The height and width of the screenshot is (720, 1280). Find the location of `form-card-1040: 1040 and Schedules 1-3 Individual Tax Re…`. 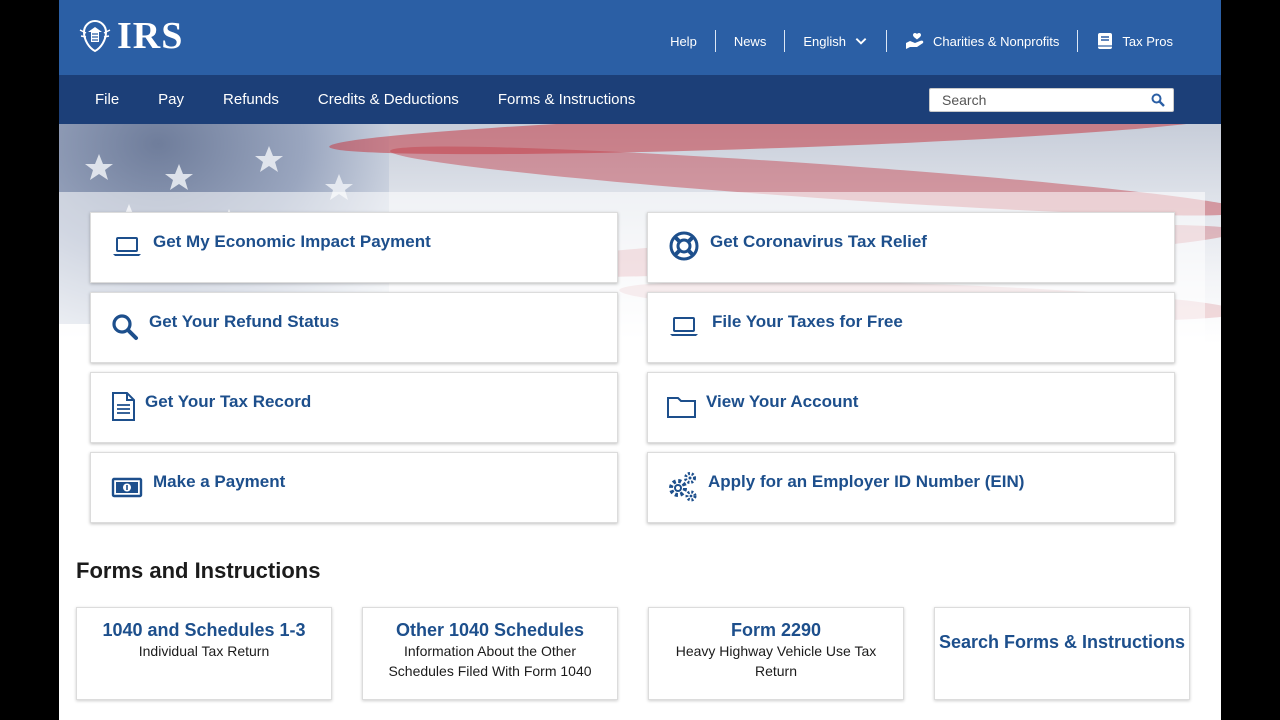

form-card-1040: 1040 and Schedules 1-3 Individual Tax Re… is located at coordinates (204, 653).